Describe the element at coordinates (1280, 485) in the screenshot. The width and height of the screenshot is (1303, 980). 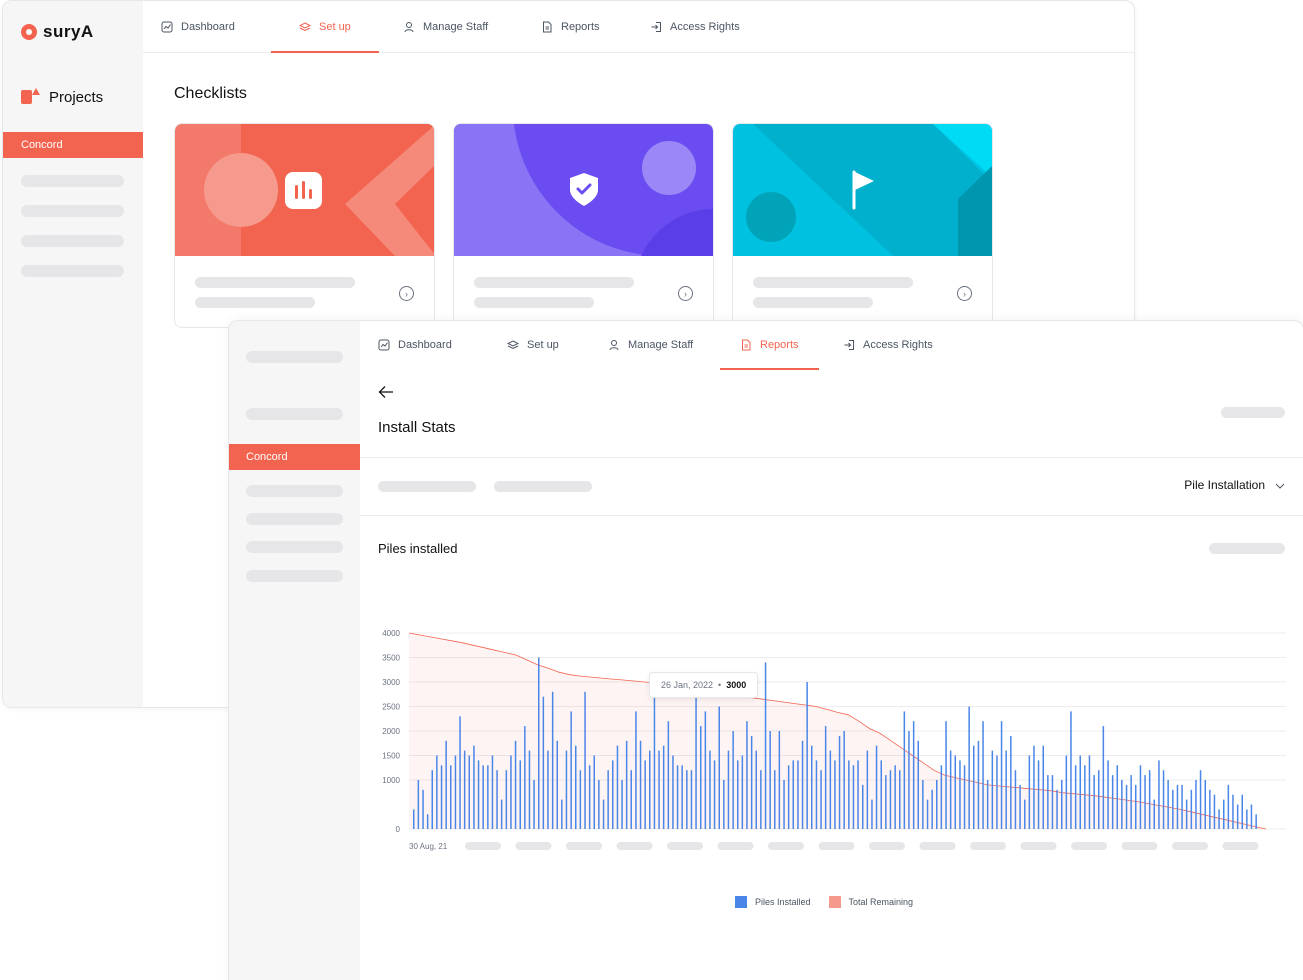
I see `chevron-down-icon` at that location.